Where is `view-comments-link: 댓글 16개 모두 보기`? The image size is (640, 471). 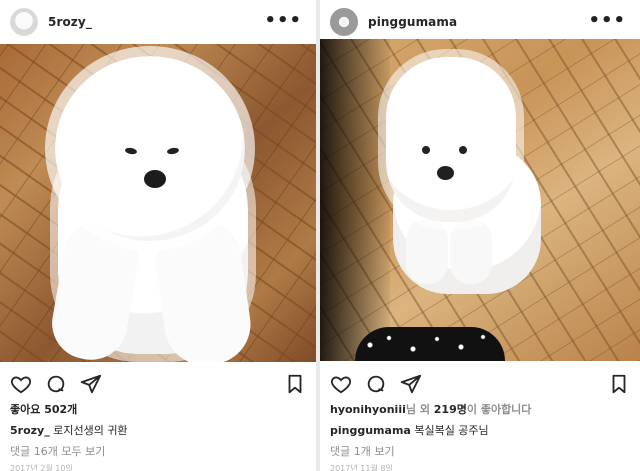
view-comments-link: 댓글 16개 모두 보기 is located at coordinates (158, 452).